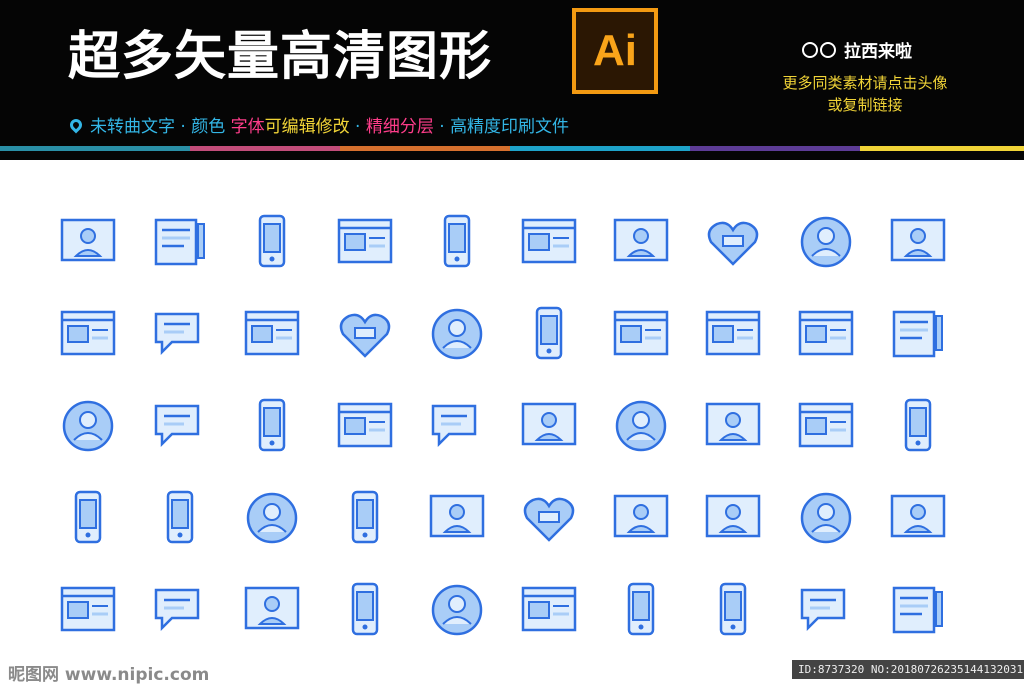 This screenshot has height=690, width=1024. I want to click on typewriter-icon, so click(826, 426).